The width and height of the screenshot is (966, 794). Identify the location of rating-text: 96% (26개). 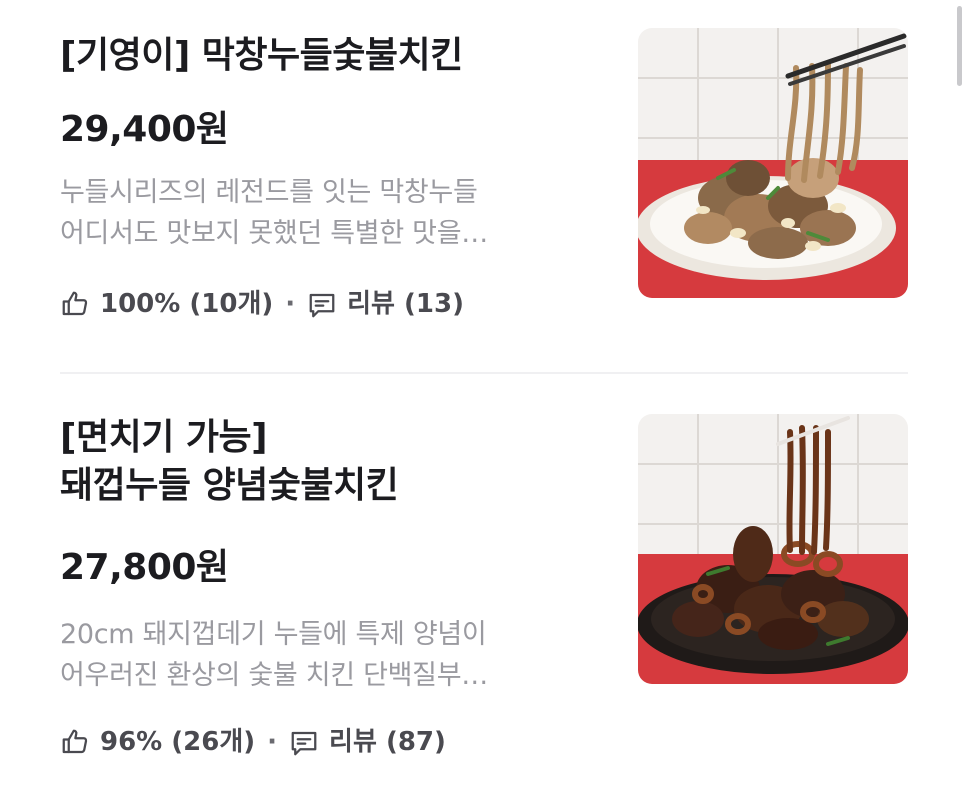
(178, 742).